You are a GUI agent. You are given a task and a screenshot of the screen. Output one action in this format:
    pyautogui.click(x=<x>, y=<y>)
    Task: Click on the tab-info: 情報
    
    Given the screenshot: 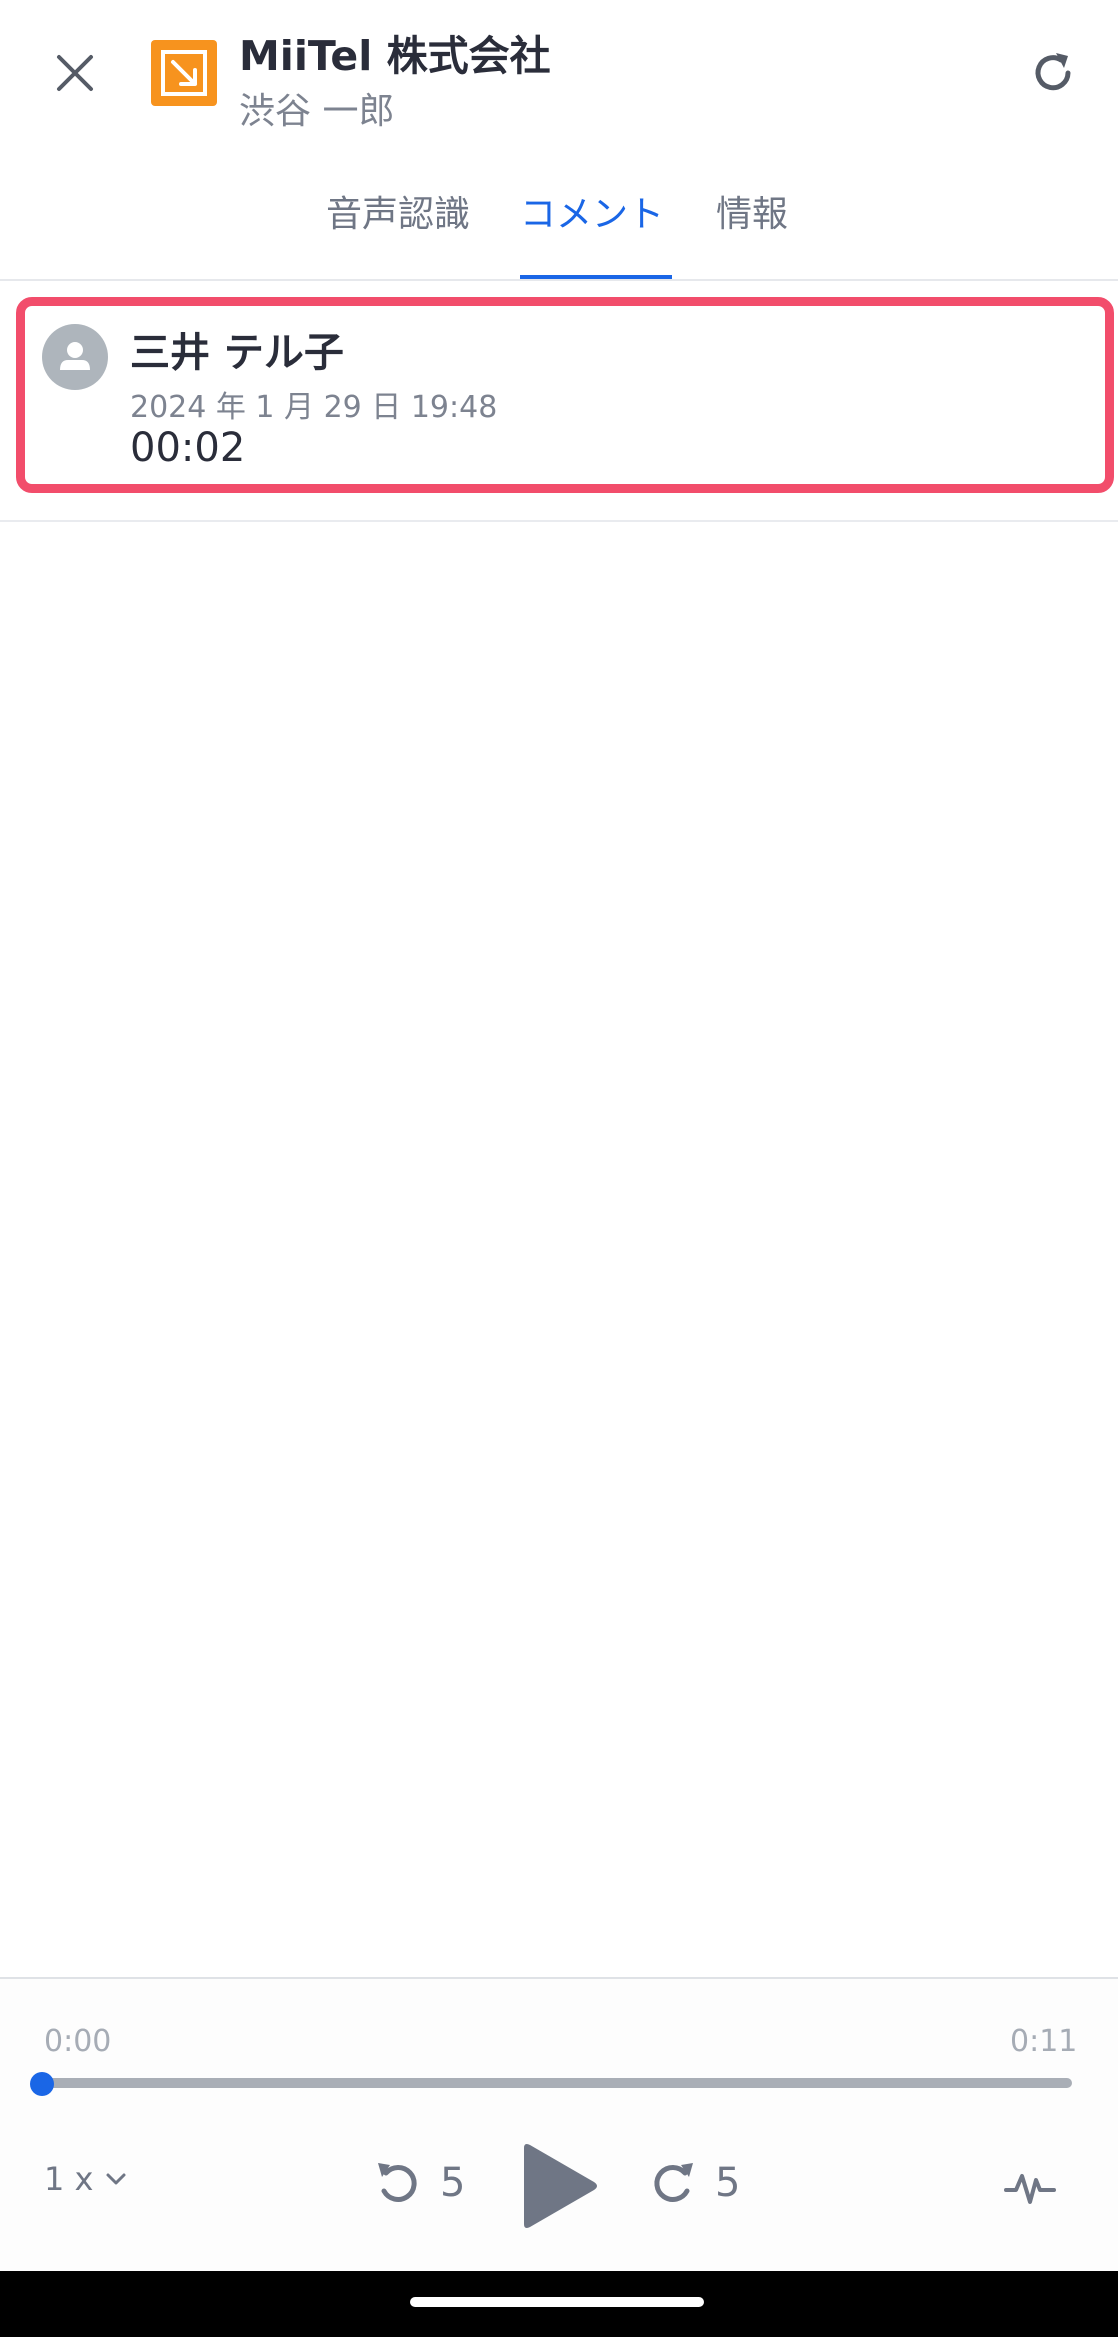 What is the action you would take?
    pyautogui.click(x=752, y=211)
    